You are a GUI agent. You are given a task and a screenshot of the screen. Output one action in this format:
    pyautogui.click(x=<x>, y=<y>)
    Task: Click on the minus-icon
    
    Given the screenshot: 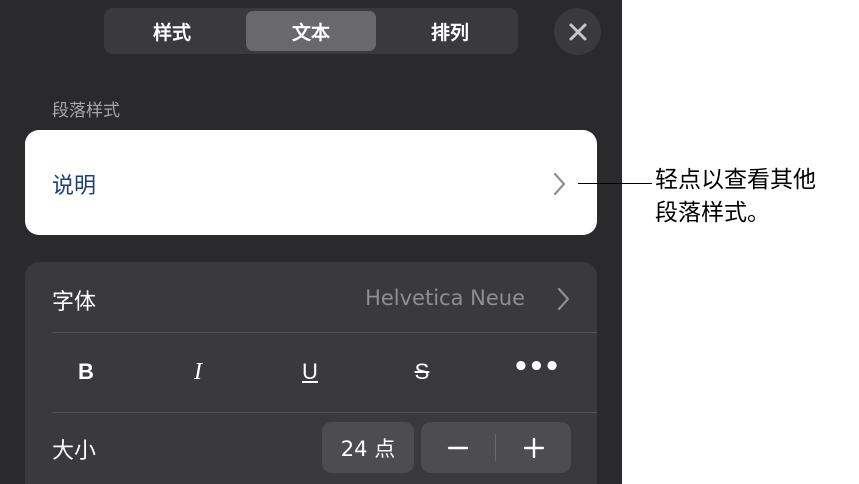 What is the action you would take?
    pyautogui.click(x=458, y=447)
    